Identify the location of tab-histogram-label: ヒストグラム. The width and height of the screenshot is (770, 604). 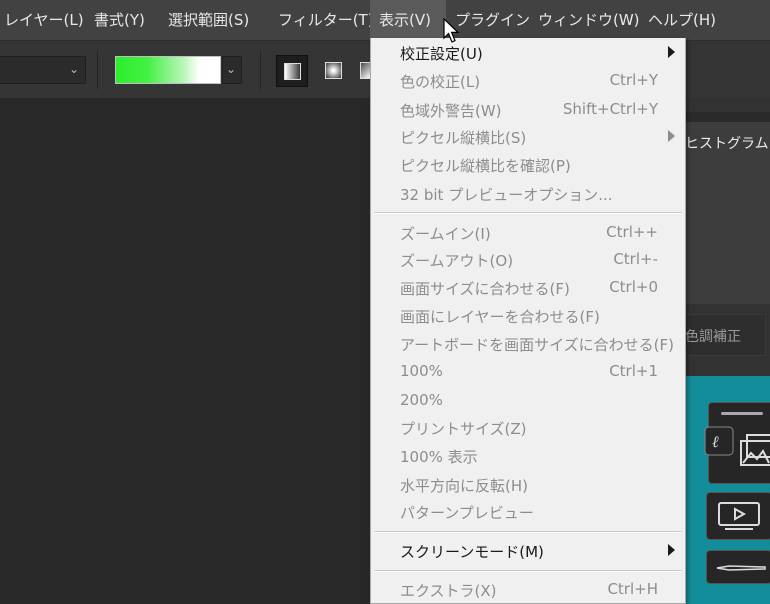
(727, 144).